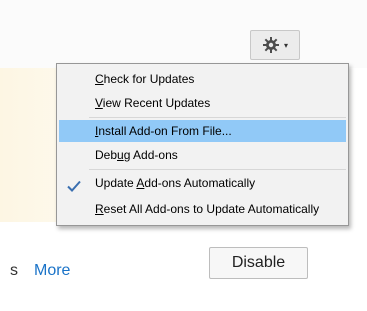 This screenshot has width=367, height=311. What do you see at coordinates (74, 184) in the screenshot?
I see `checkmark-icon` at bounding box center [74, 184].